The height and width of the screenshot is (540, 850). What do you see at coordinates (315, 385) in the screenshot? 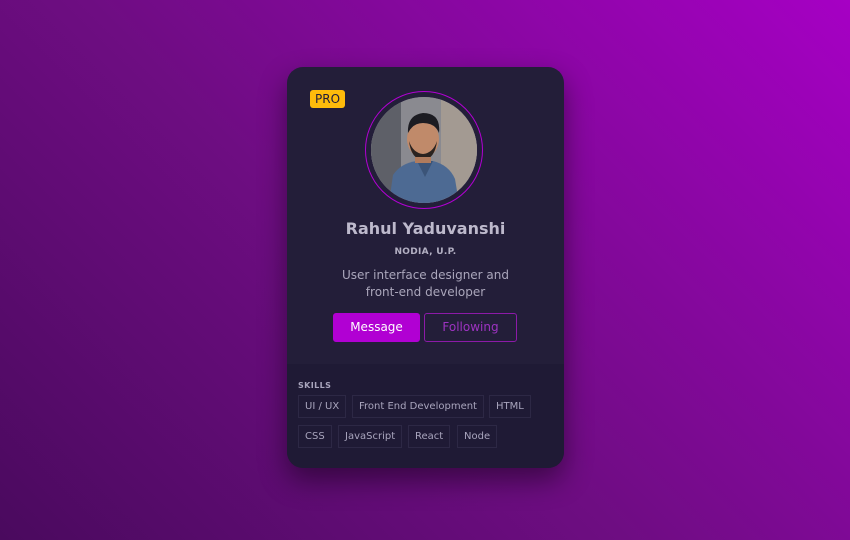
I see `skills-title: SKILLS` at bounding box center [315, 385].